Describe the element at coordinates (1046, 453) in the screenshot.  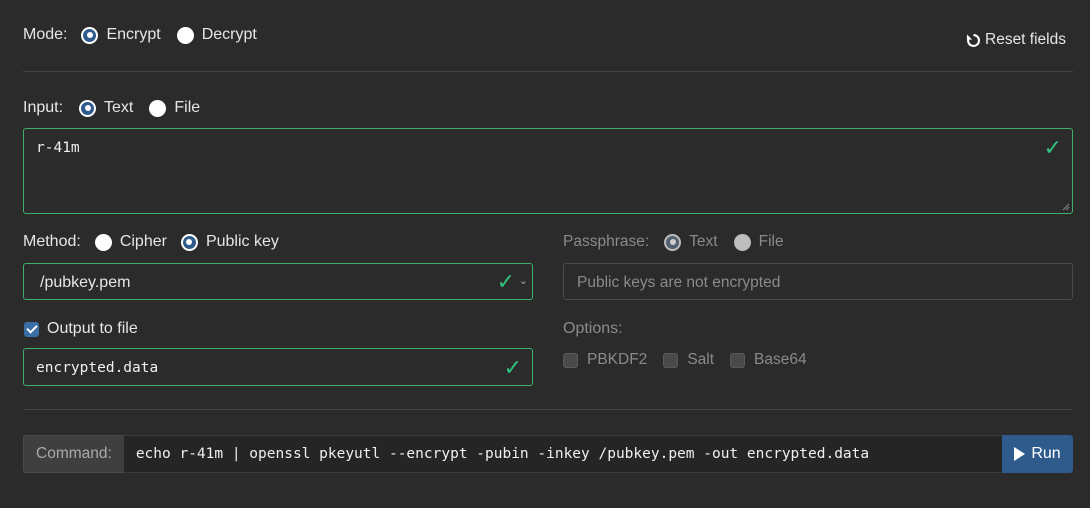
I see `run-label: Run` at that location.